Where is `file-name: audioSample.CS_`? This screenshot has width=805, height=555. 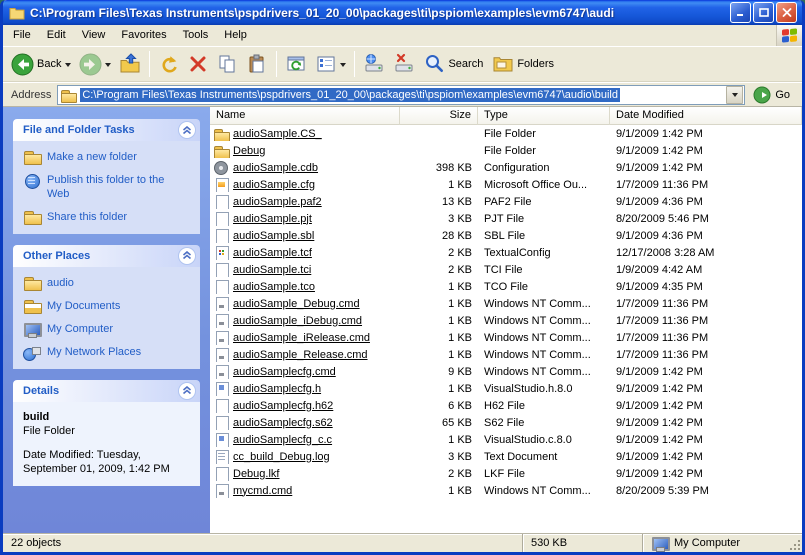 file-name: audioSample.CS_ is located at coordinates (277, 134).